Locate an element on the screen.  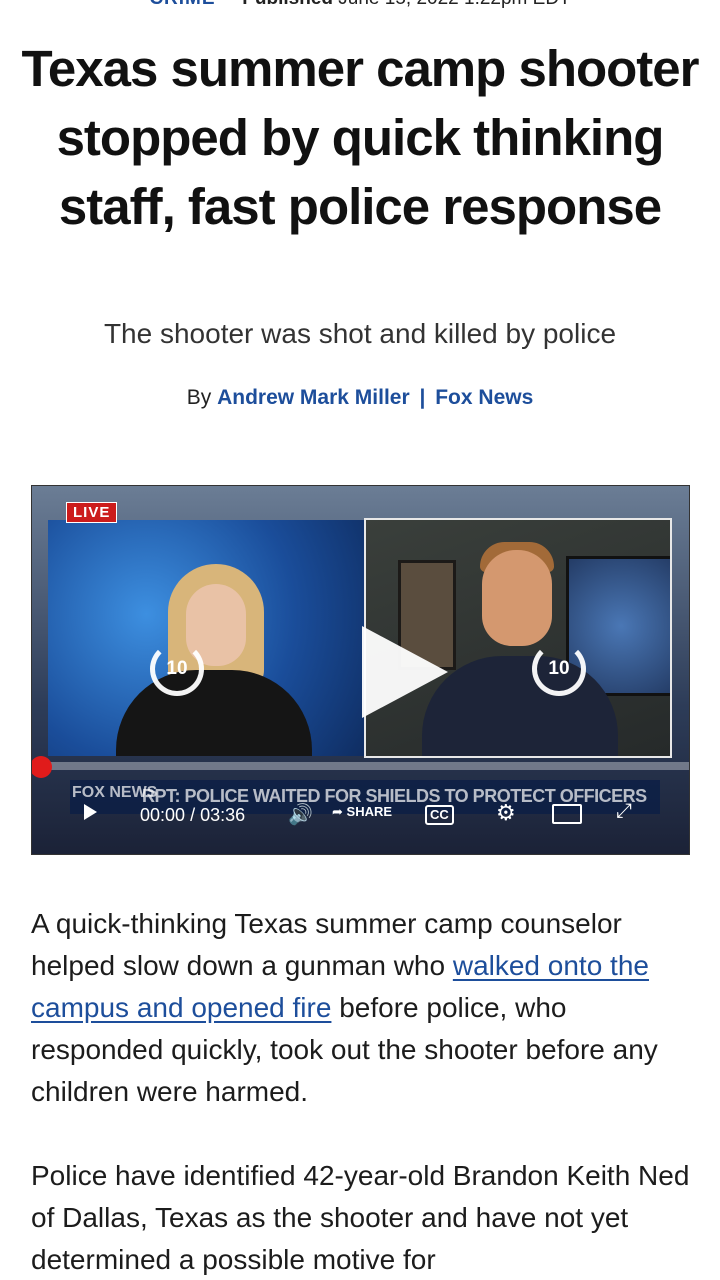
time-total: 03:36 is located at coordinates (223, 815).